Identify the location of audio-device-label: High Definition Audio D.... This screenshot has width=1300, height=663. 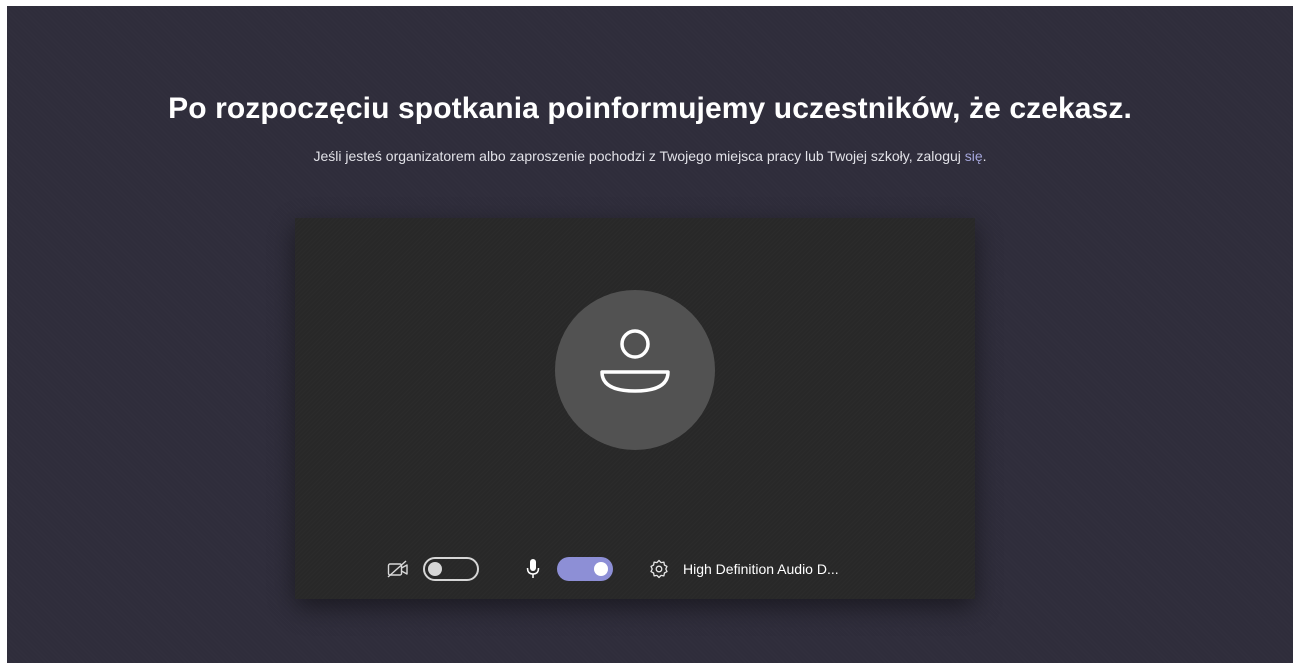
(761, 569).